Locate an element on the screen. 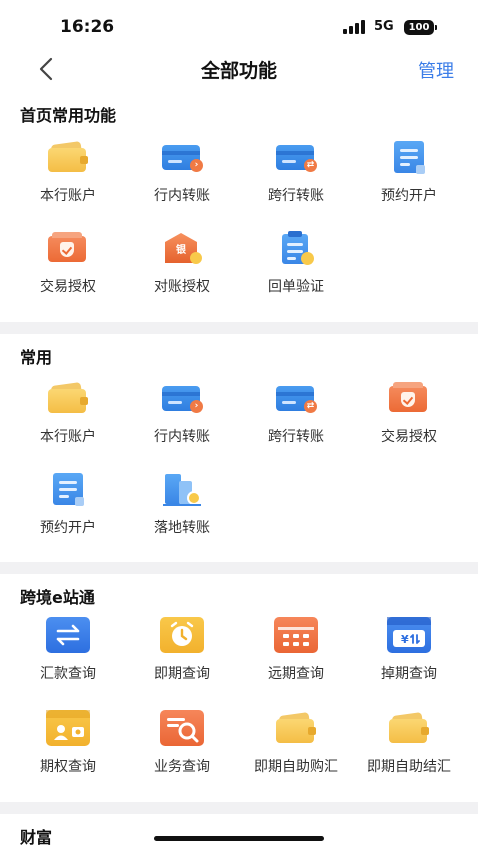 This screenshot has height=850, width=478. function-item: 远期查询 is located at coordinates (296, 650).